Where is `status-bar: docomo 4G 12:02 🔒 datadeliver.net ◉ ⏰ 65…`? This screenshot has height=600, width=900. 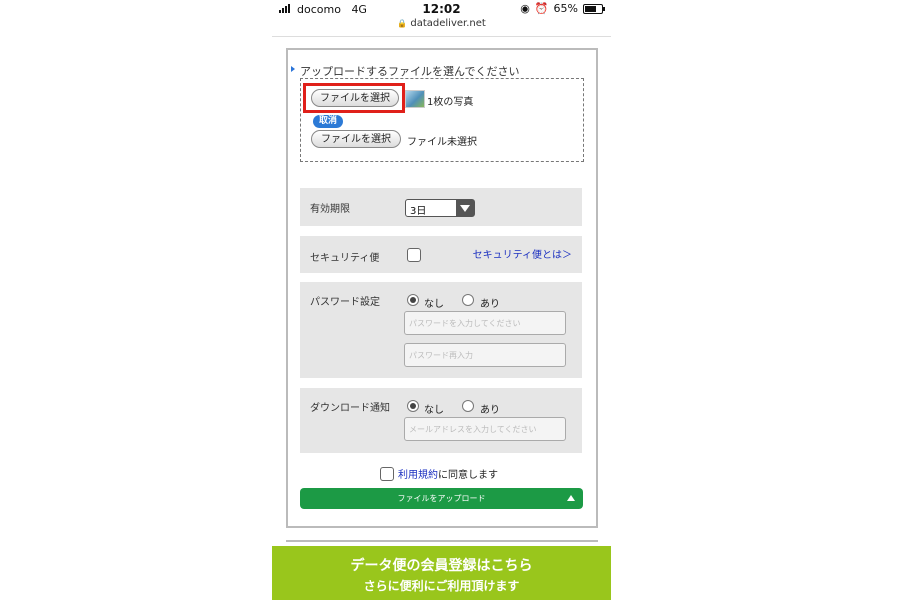
status-bar: docomo 4G 12:02 🔒 datadeliver.net ◉ ⏰ 65… is located at coordinates (441, 18).